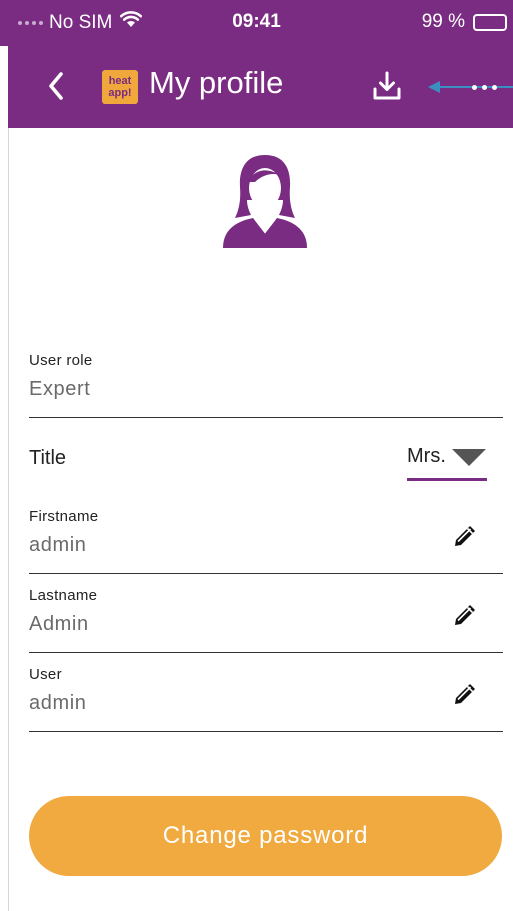 The image size is (513, 911). I want to click on change-password-button: Change password, so click(265, 836).